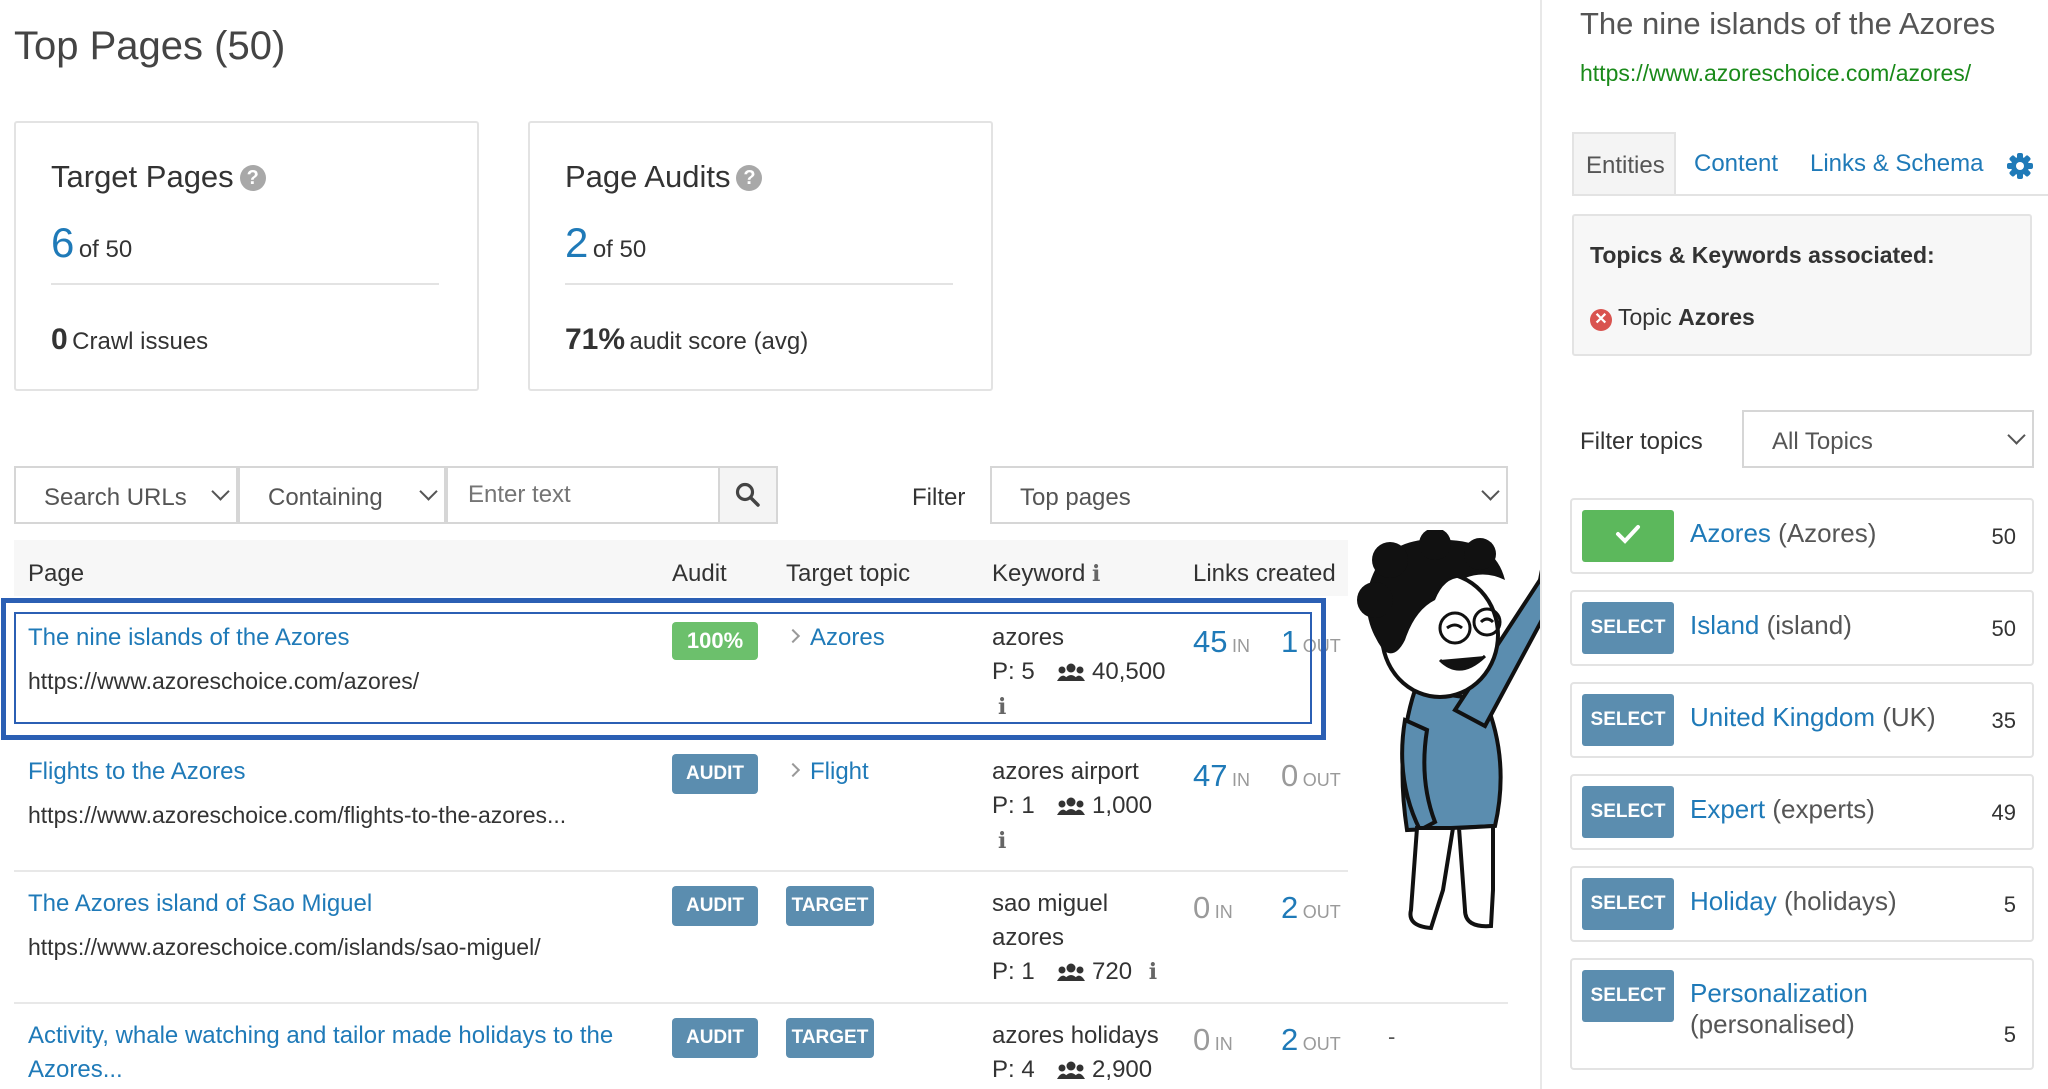 This screenshot has width=2048, height=1089. What do you see at coordinates (1624, 163) in the screenshot?
I see `tab-entities: Entities` at bounding box center [1624, 163].